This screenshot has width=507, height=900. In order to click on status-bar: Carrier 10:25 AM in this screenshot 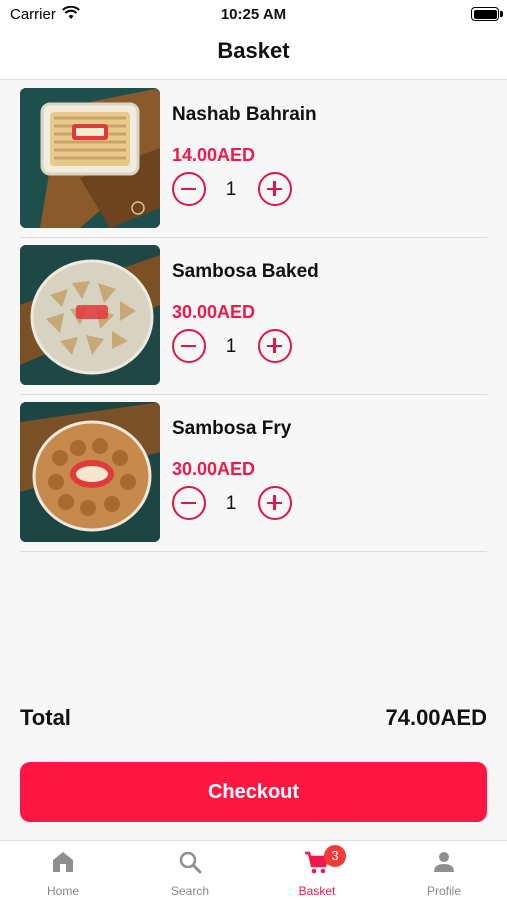, I will do `click(253, 14)`.